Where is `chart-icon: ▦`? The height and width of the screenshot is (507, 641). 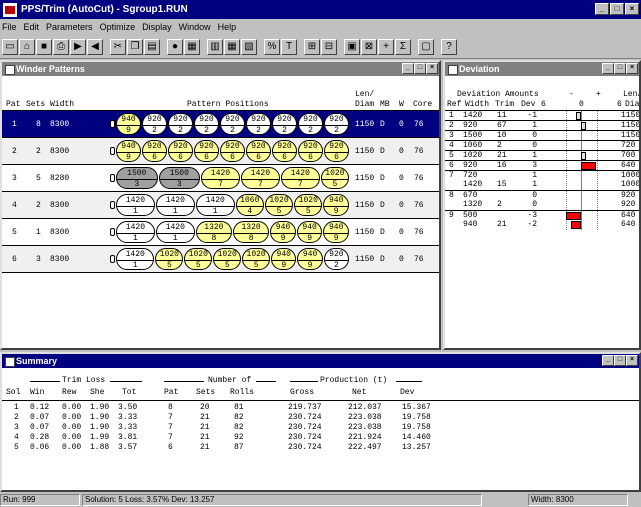
chart-icon: ▦ is located at coordinates (192, 46).